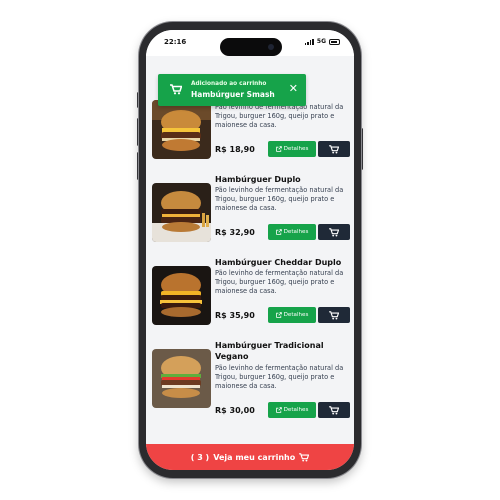  I want to click on toast-message: Adicionado ao carrinho, so click(229, 84).